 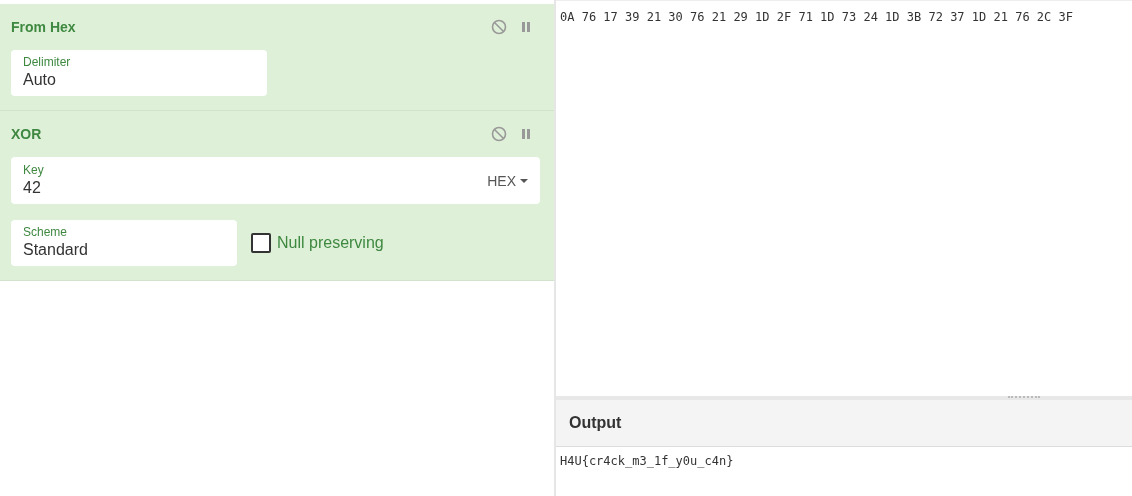 I want to click on input-text: 0A 76 17 39 21 30 76 21 29 1D 2F 71 1D 73 24 1D 3B 72 37 1D 21 76 2C 3F, so click(x=816, y=17).